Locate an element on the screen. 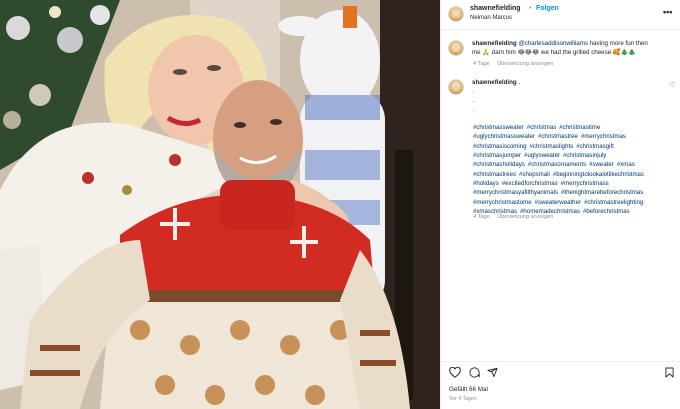 The image size is (680, 409). emoji: 🙏 is located at coordinates (486, 52).